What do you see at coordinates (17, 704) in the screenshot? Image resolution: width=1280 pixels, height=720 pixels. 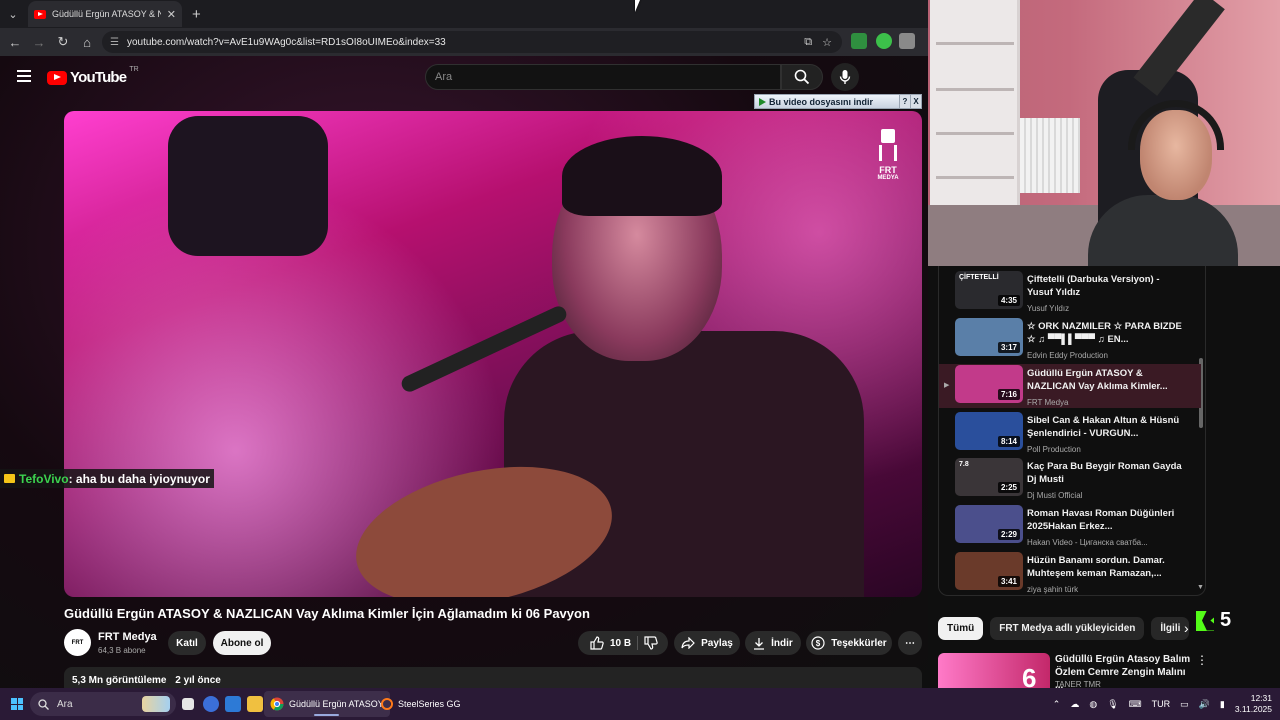 I see `start-button-icon` at bounding box center [17, 704].